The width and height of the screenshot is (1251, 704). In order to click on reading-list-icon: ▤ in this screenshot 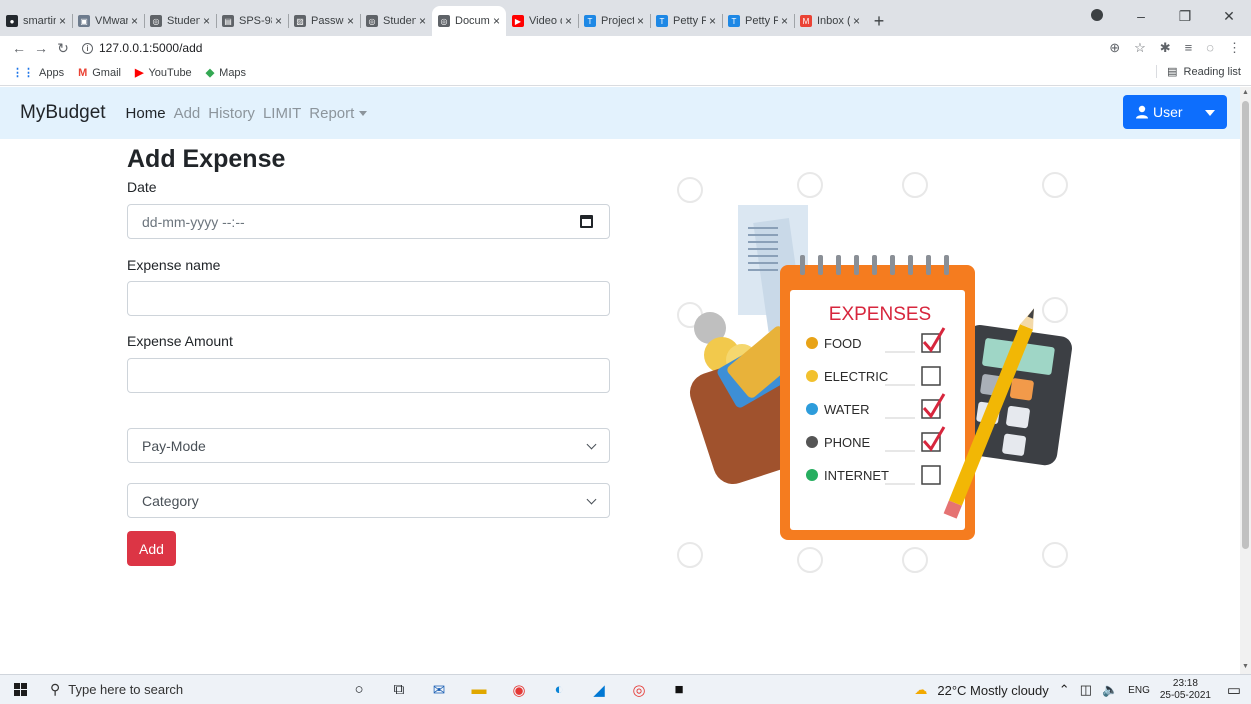, I will do `click(1172, 72)`.